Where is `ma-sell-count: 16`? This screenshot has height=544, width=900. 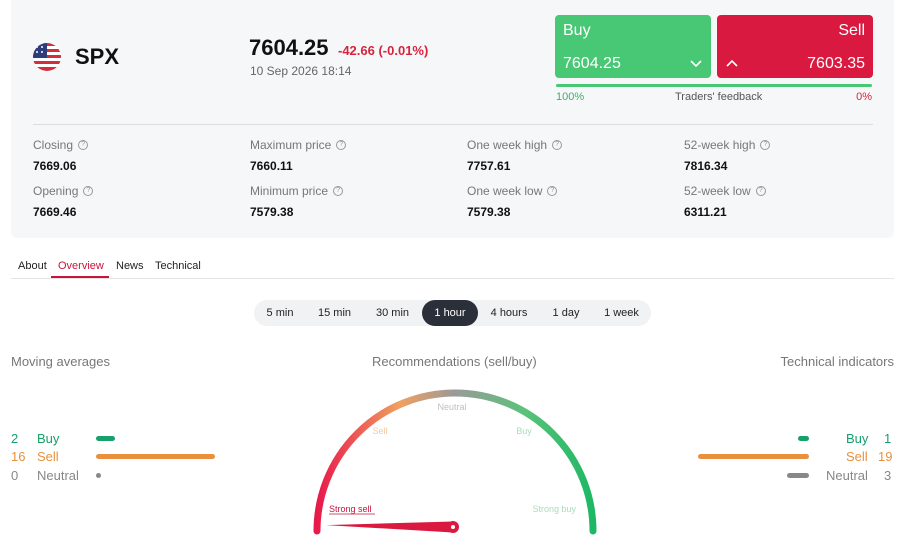 ma-sell-count: 16 is located at coordinates (18, 456).